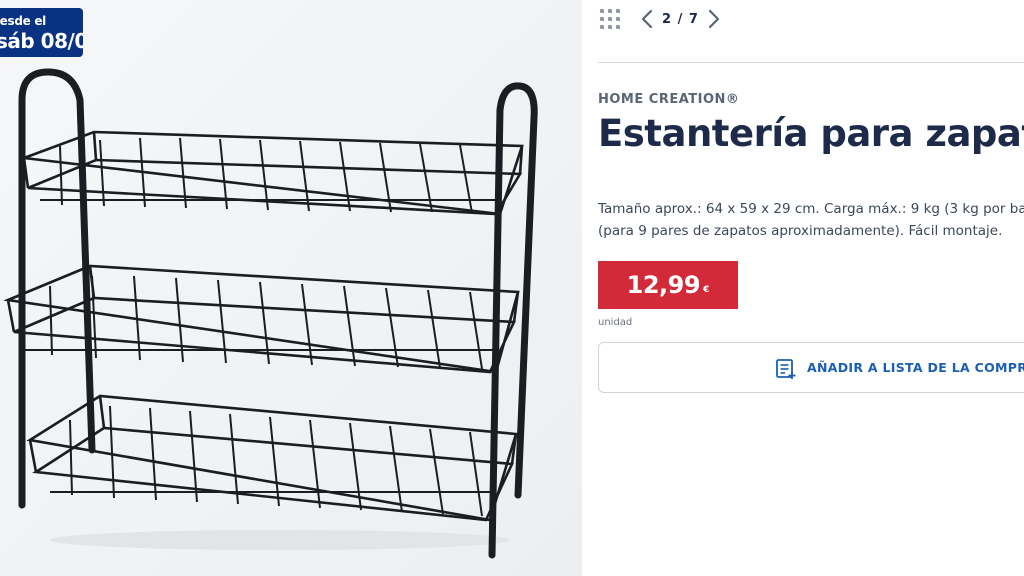 This screenshot has width=1024, height=576. Describe the element at coordinates (660, 19) in the screenshot. I see `gallery-navigation: 2 / 7` at that location.